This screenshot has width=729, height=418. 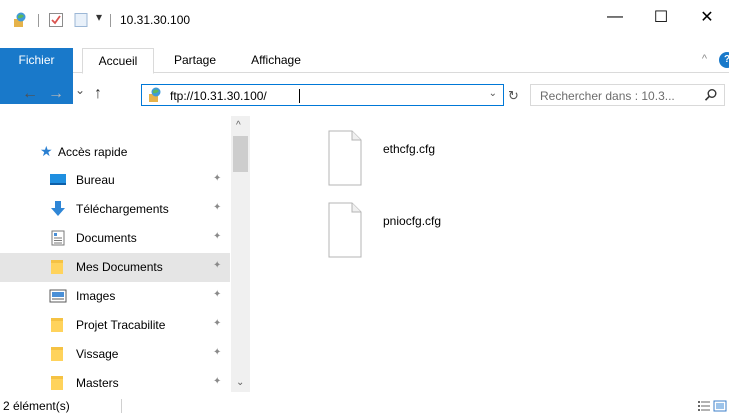 I want to click on nav-item-images: Images ✦, so click(x=115, y=296).